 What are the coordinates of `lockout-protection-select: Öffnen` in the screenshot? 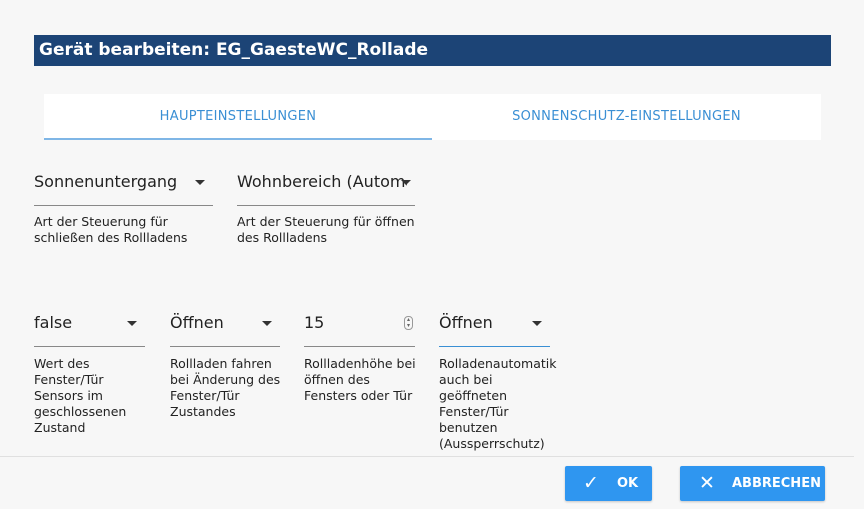 It's located at (494, 330).